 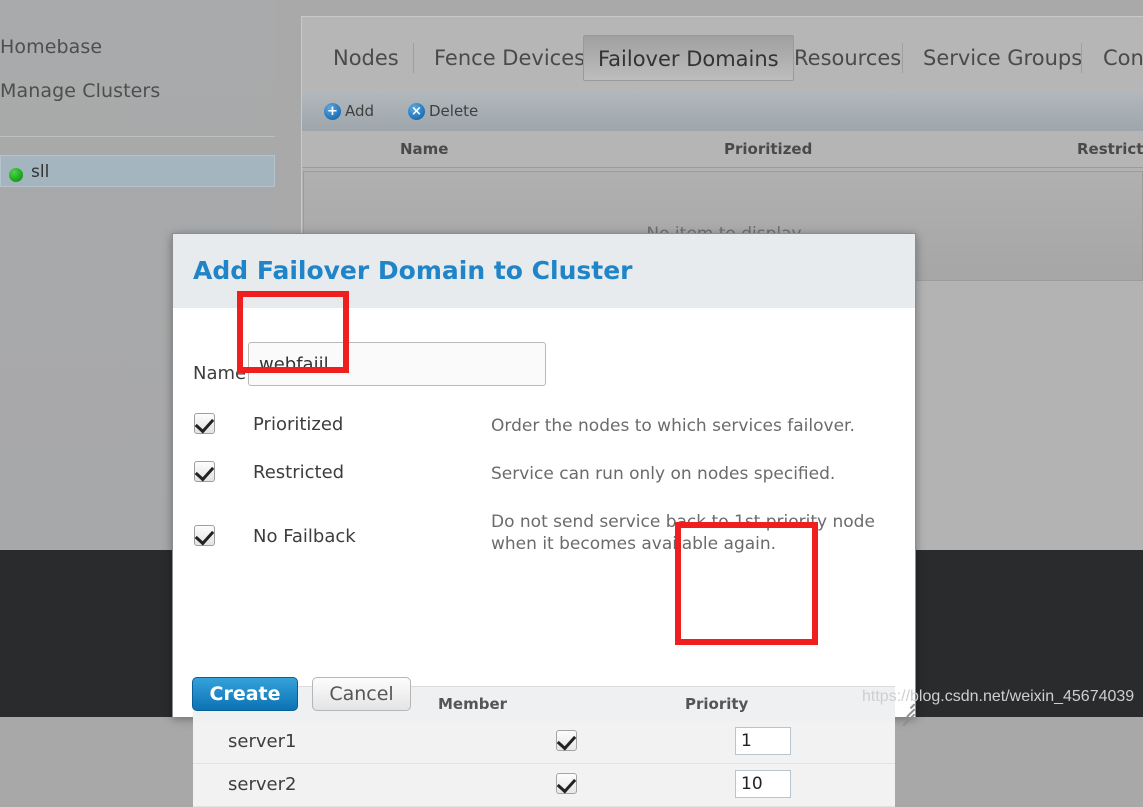 I want to click on table-row: server2, so click(x=544, y=785).